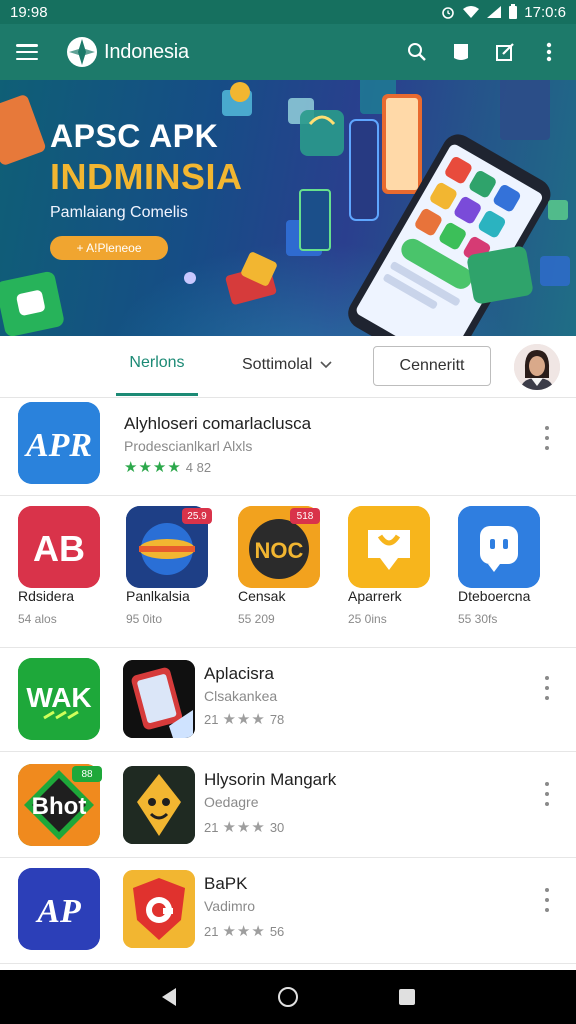 The image size is (576, 1024). I want to click on edit-icon, so click(505, 52).